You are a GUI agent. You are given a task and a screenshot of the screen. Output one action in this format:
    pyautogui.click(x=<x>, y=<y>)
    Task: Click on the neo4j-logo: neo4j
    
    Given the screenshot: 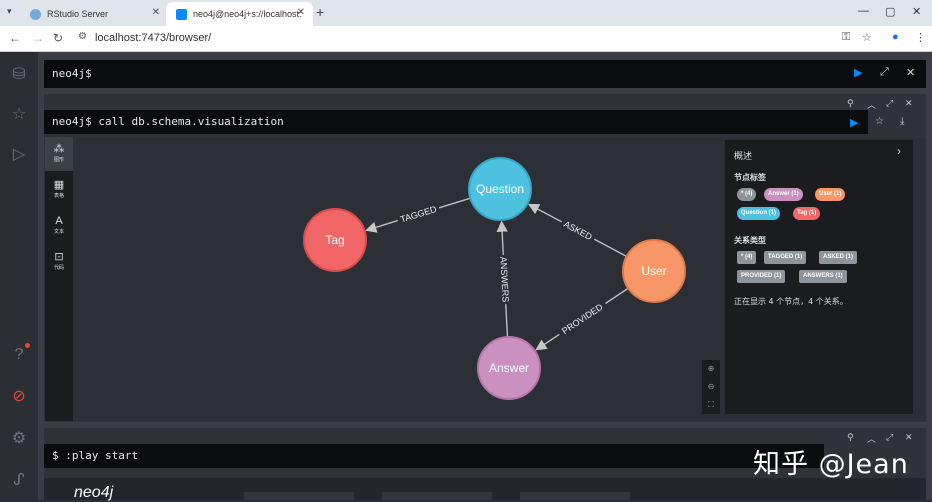 What is the action you would take?
    pyautogui.click(x=94, y=492)
    